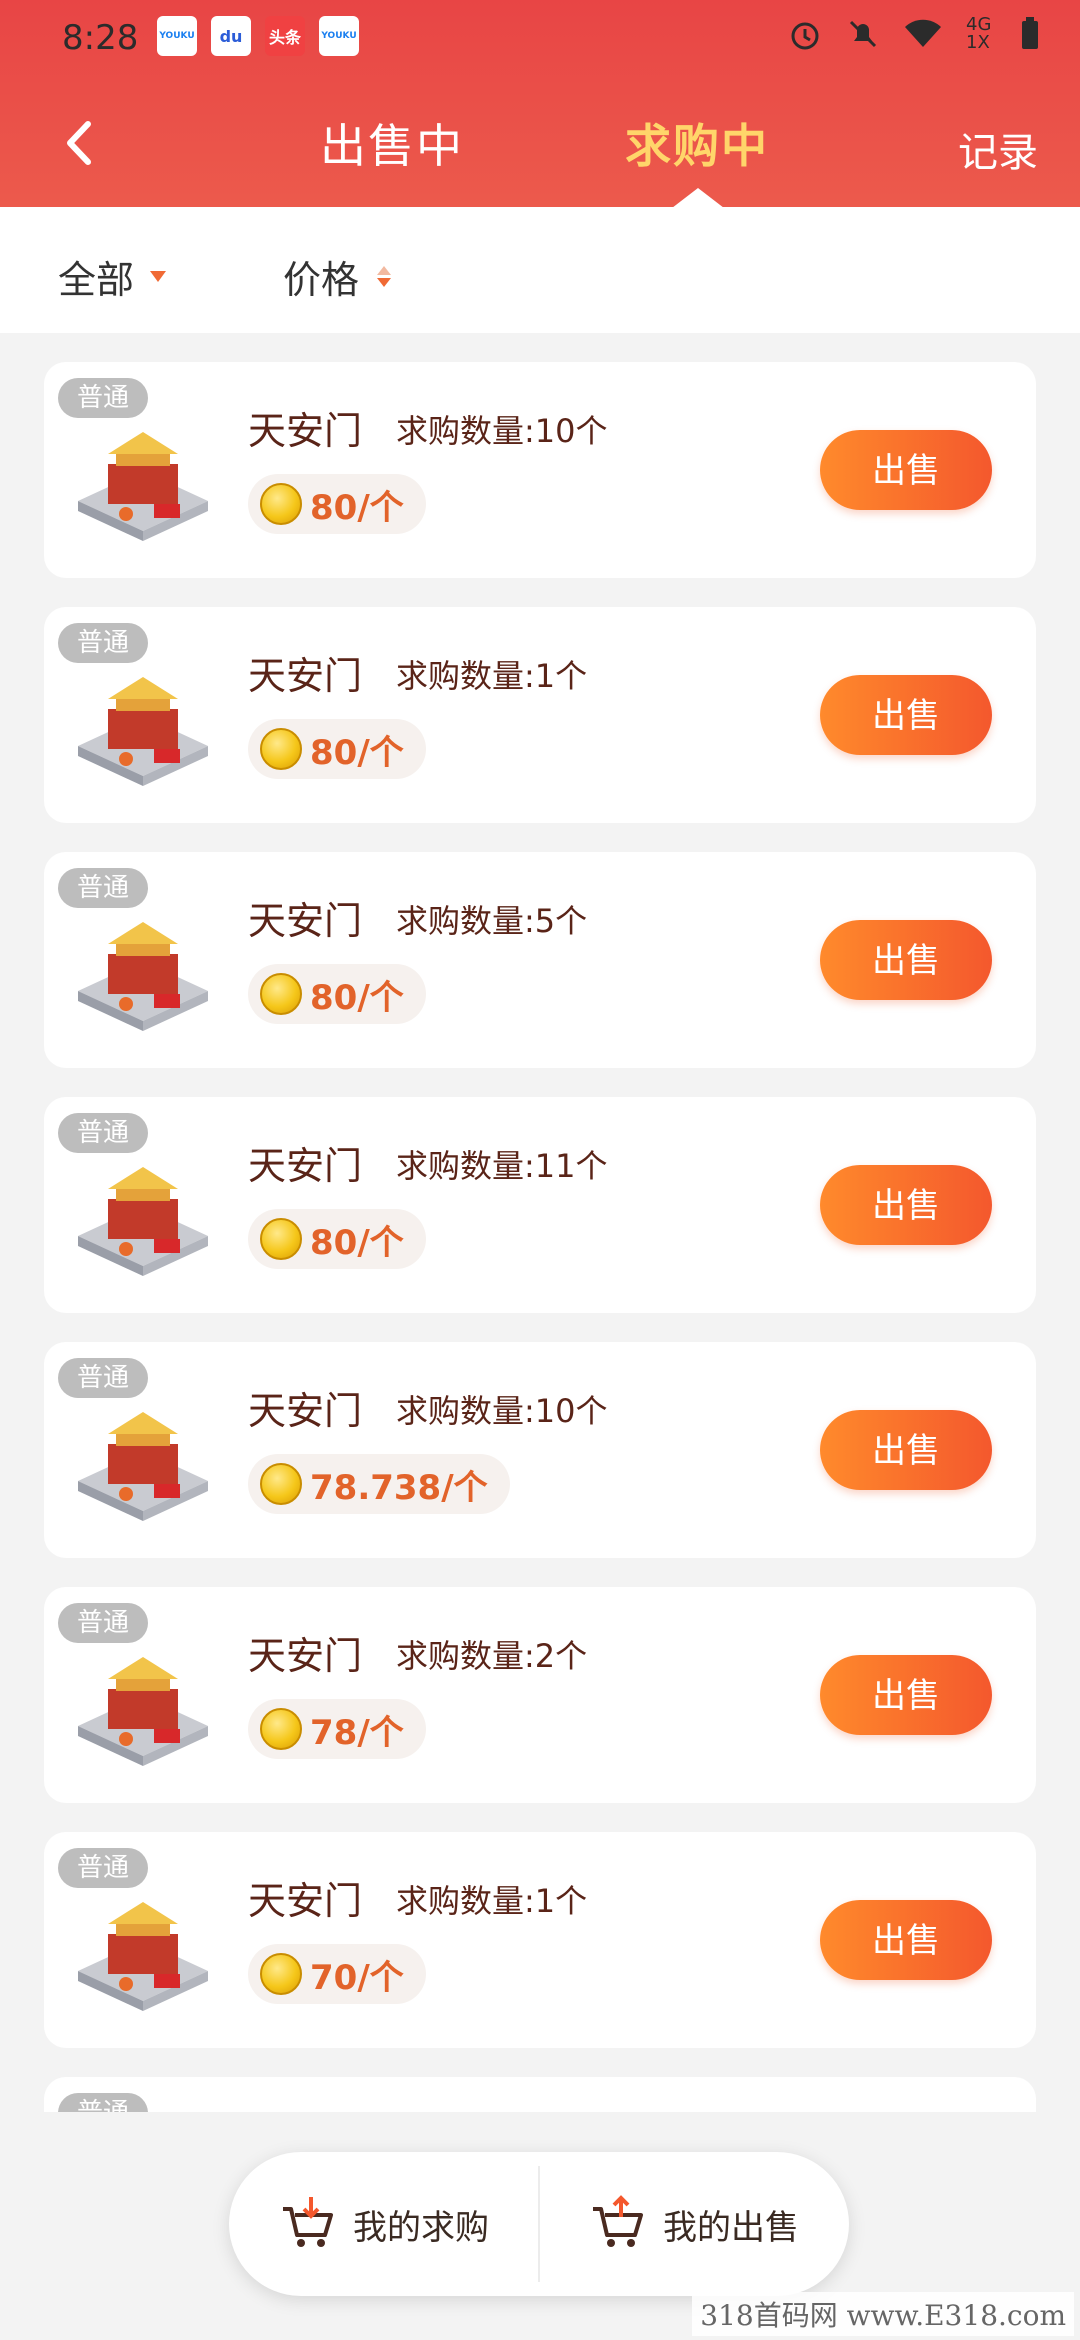  What do you see at coordinates (540, 1940) in the screenshot?
I see `order-card: 普通 天安门 求购数量:1个 70/个 出售` at bounding box center [540, 1940].